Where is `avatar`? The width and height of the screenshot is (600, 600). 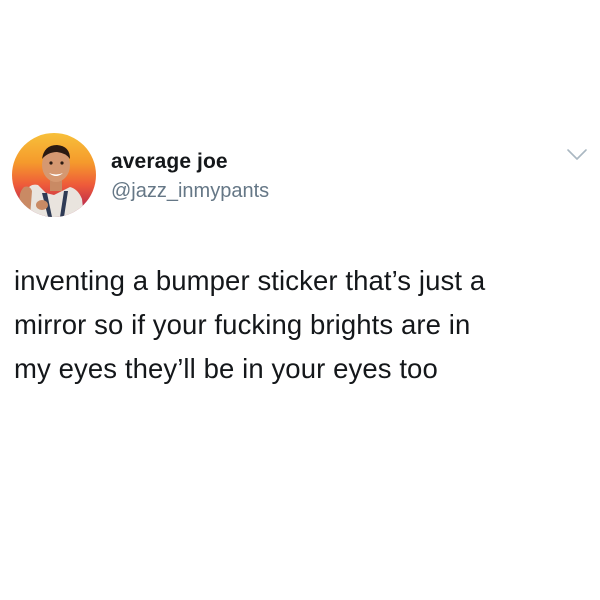
avatar is located at coordinates (54, 175).